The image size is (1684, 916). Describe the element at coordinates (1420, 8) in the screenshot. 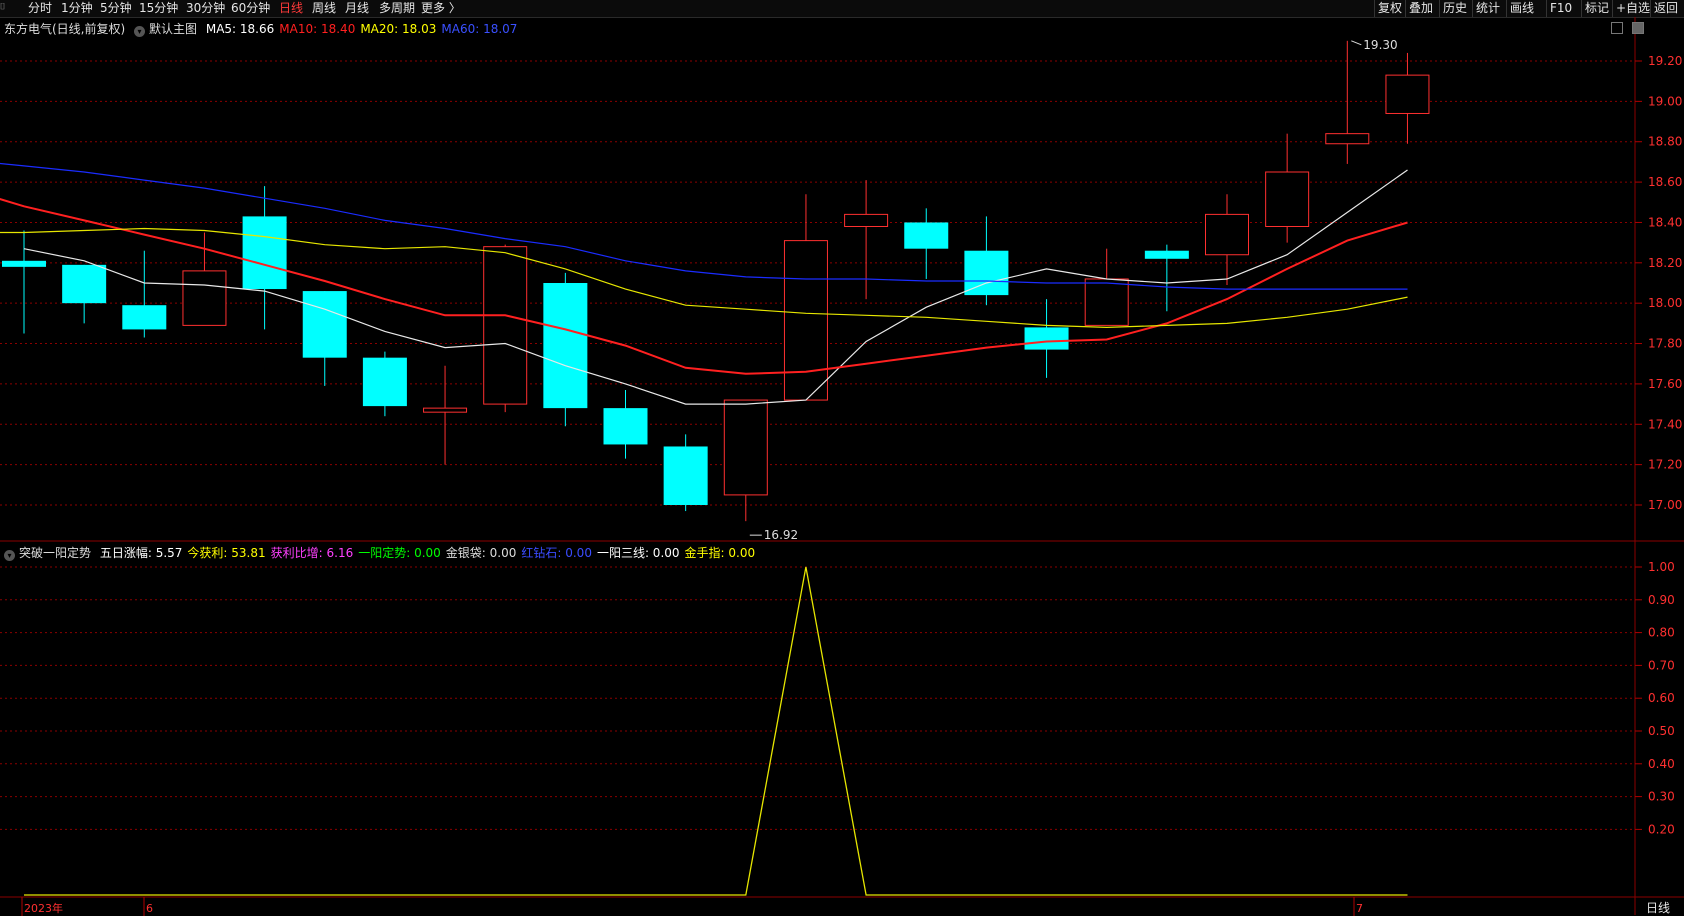

I see `toolbar-btn-1: 叠加` at that location.